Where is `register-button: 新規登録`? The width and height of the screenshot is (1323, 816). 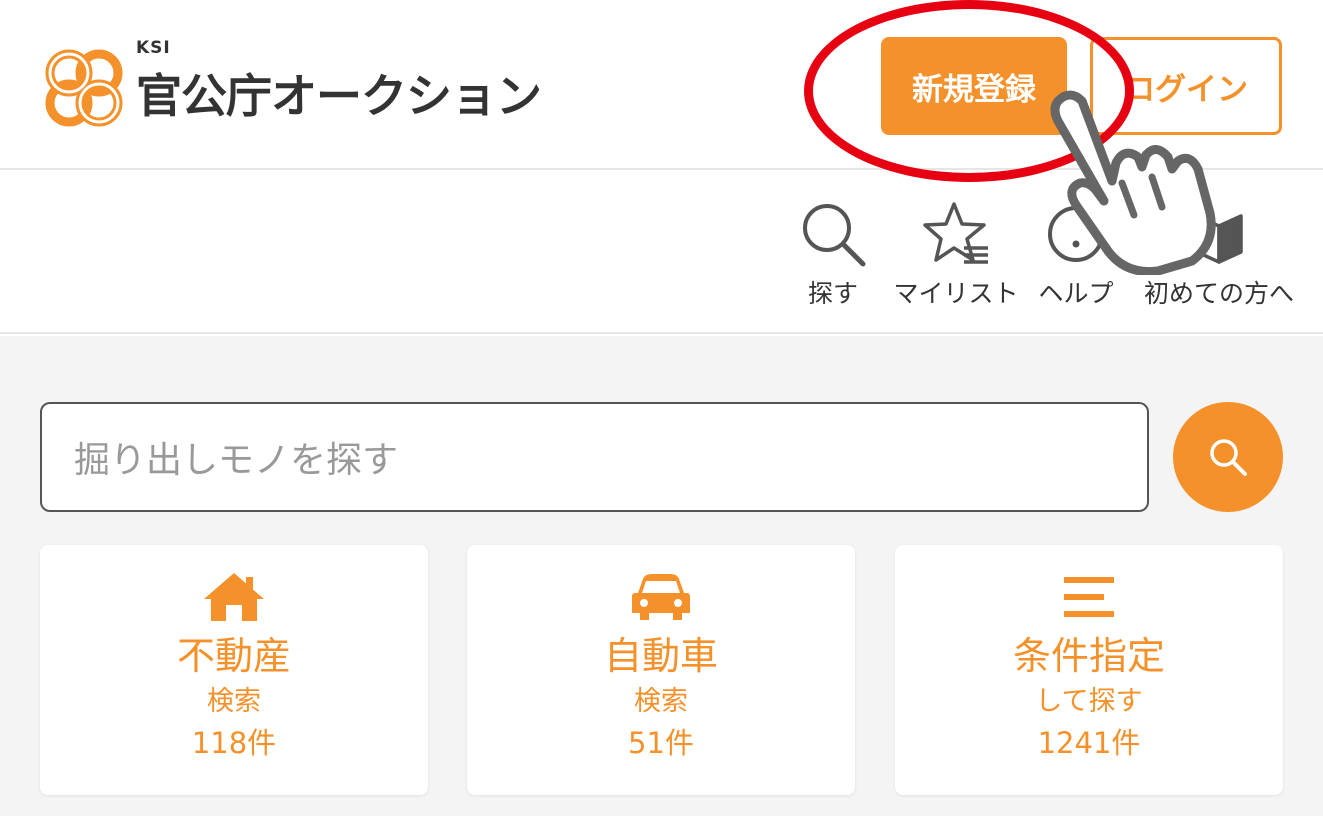 register-button: 新規登録 is located at coordinates (974, 86).